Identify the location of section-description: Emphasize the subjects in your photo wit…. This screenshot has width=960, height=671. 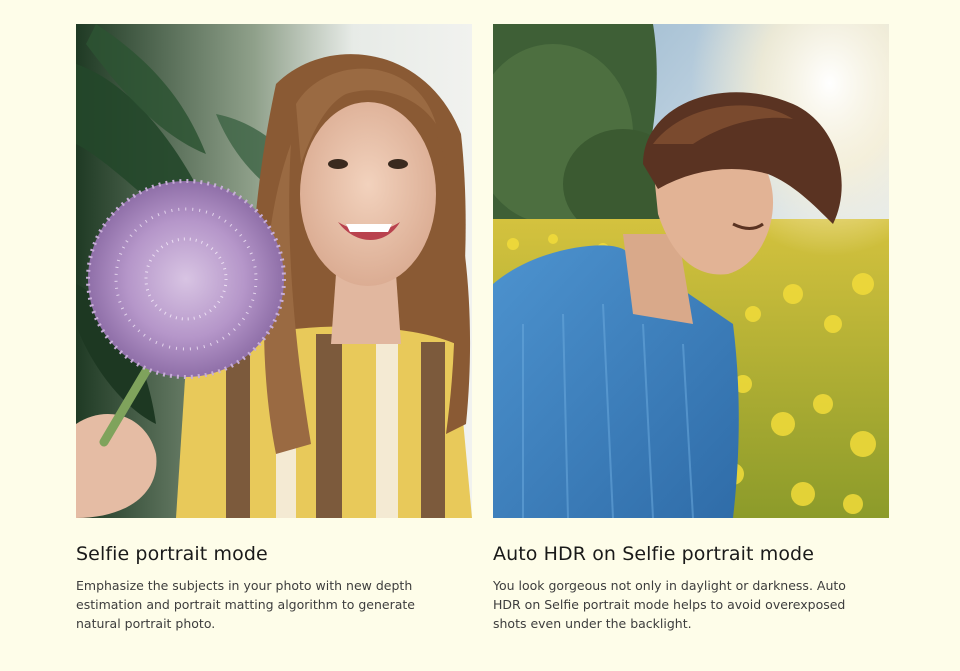
(274, 604).